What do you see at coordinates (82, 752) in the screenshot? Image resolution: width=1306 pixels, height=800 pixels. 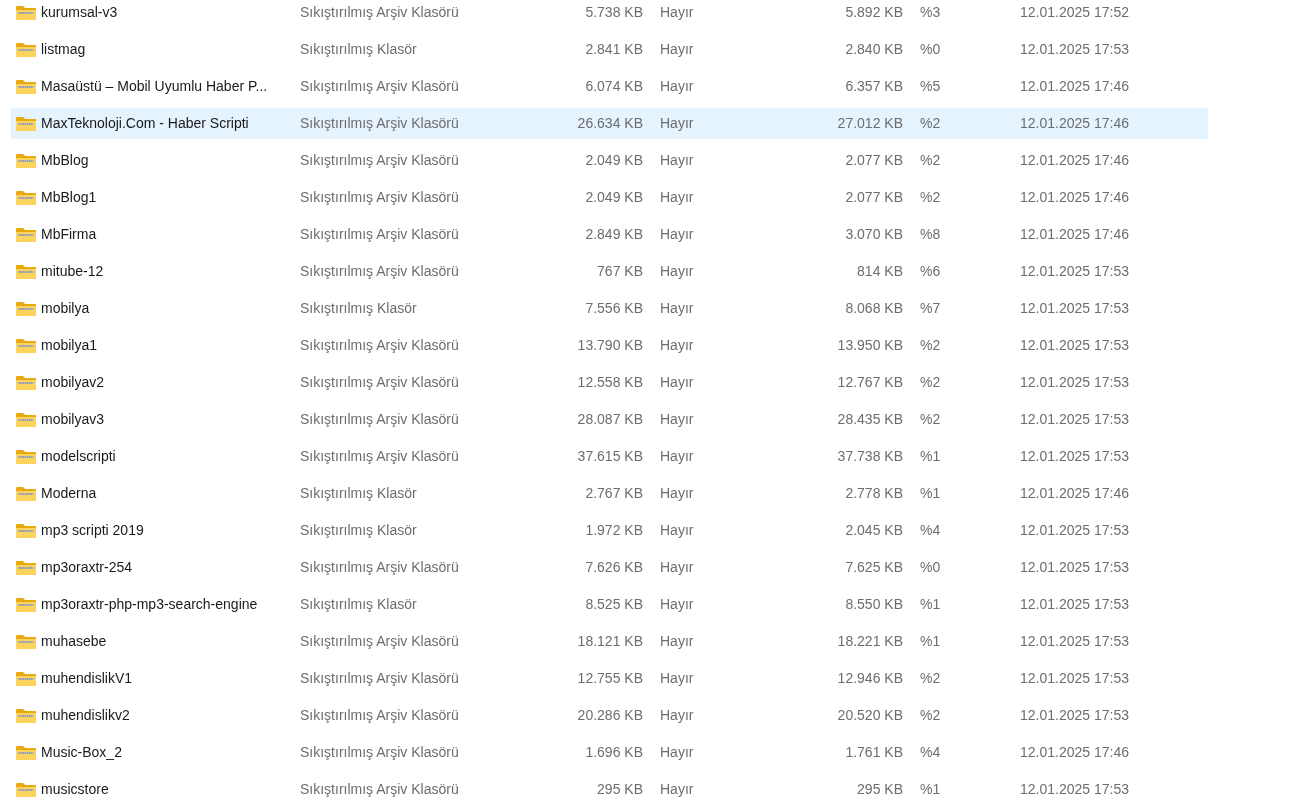 I see `file-name: Music-Box_2` at bounding box center [82, 752].